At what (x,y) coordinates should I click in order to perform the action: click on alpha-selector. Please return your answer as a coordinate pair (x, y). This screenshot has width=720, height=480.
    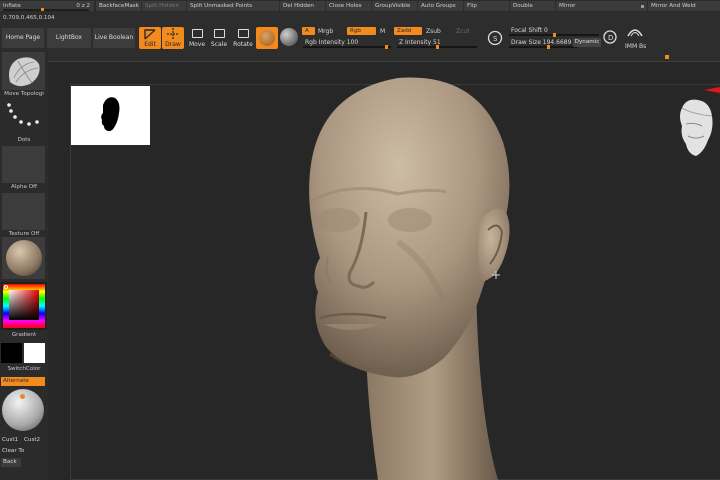
    Looking at the image, I should click on (23, 164).